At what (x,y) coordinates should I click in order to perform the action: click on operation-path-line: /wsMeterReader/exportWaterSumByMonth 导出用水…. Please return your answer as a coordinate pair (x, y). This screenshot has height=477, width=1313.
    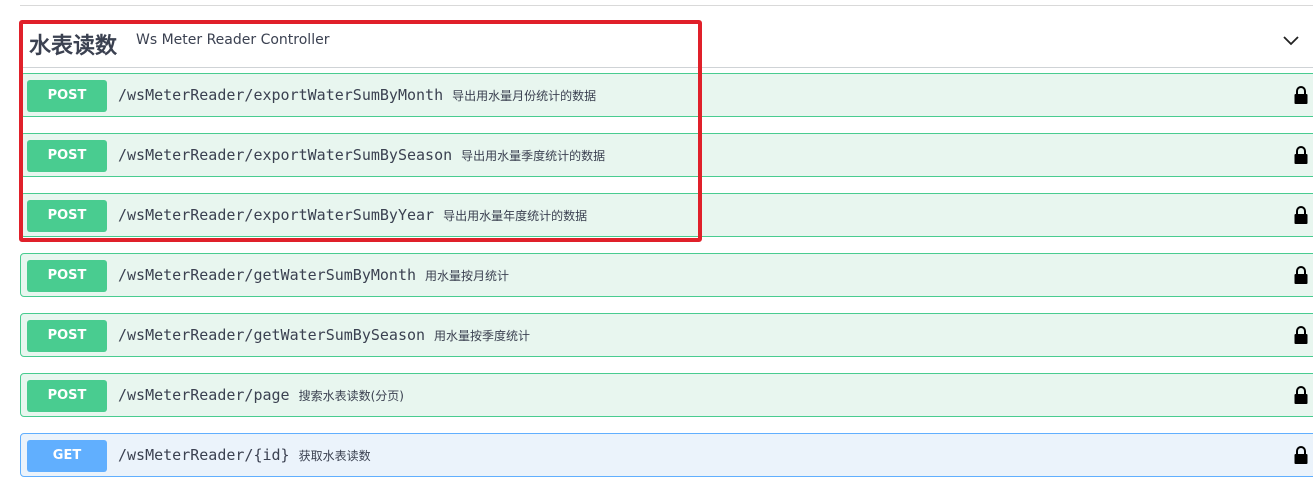
    Looking at the image, I should click on (357, 95).